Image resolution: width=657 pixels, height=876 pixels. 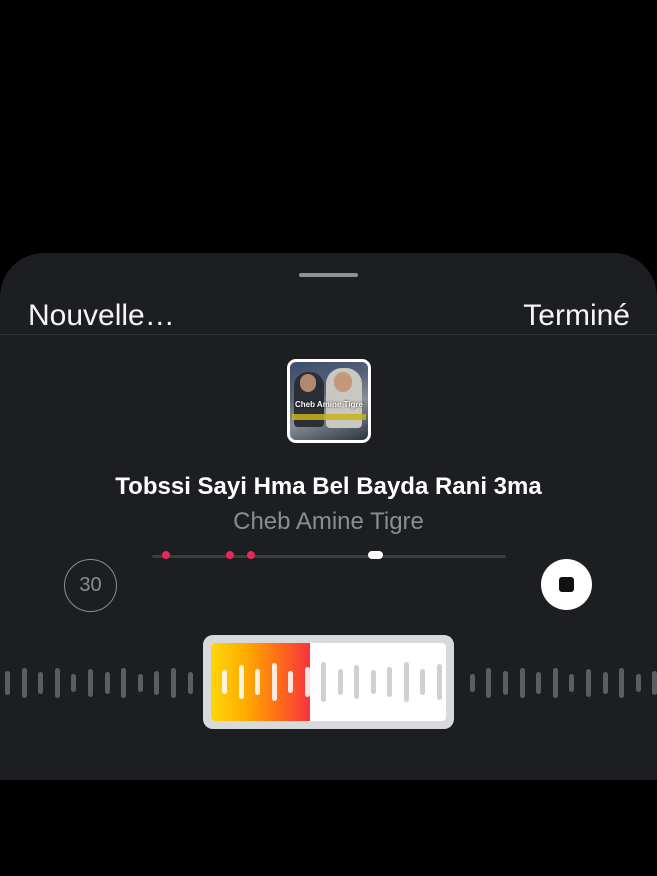 I want to click on header-divider, so click(x=328, y=334).